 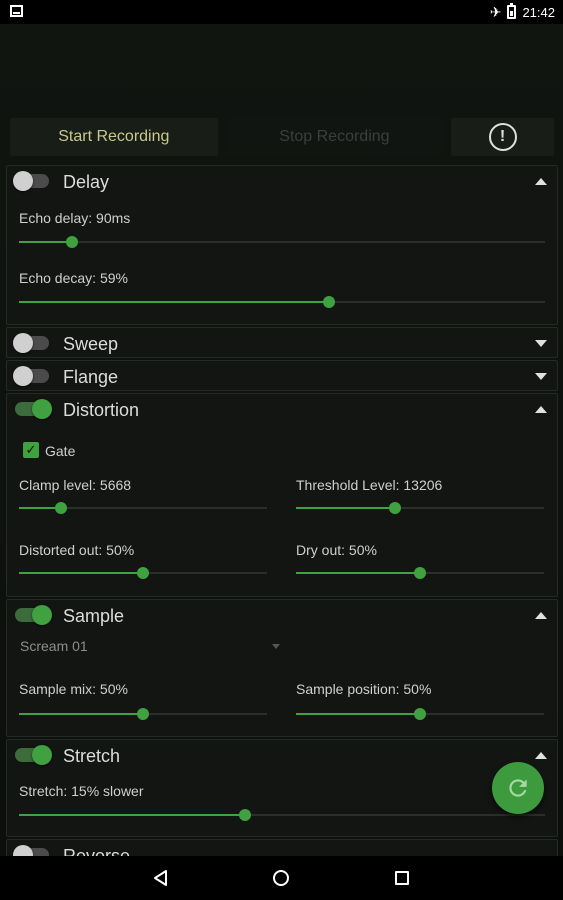 I want to click on gate-checkbox: ✓, so click(x=31, y=450).